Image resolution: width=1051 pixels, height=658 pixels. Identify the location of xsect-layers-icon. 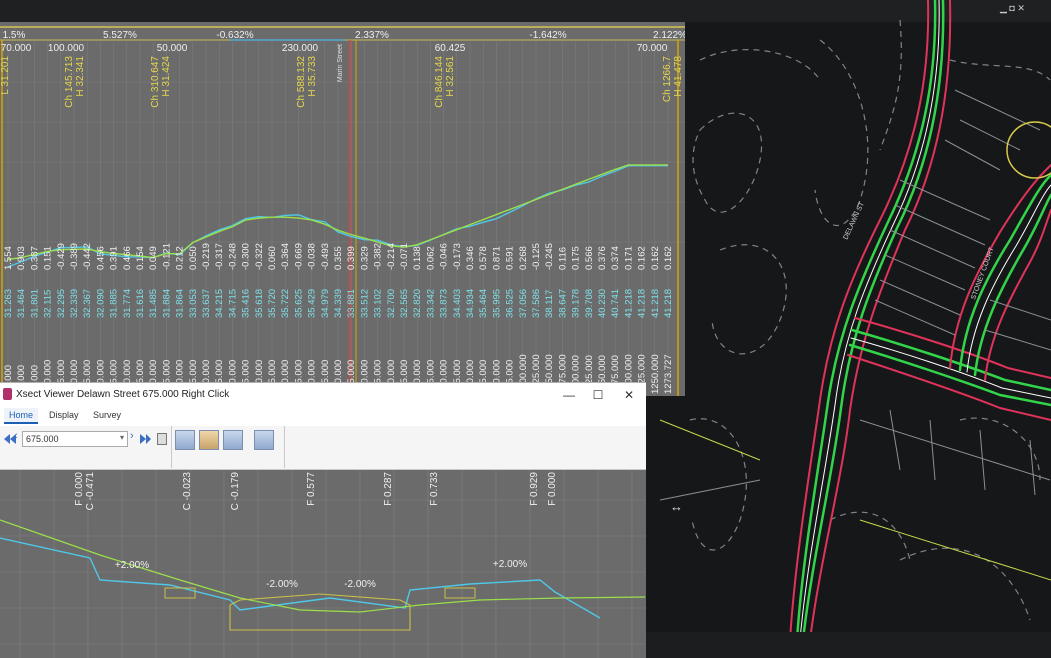
(233, 440).